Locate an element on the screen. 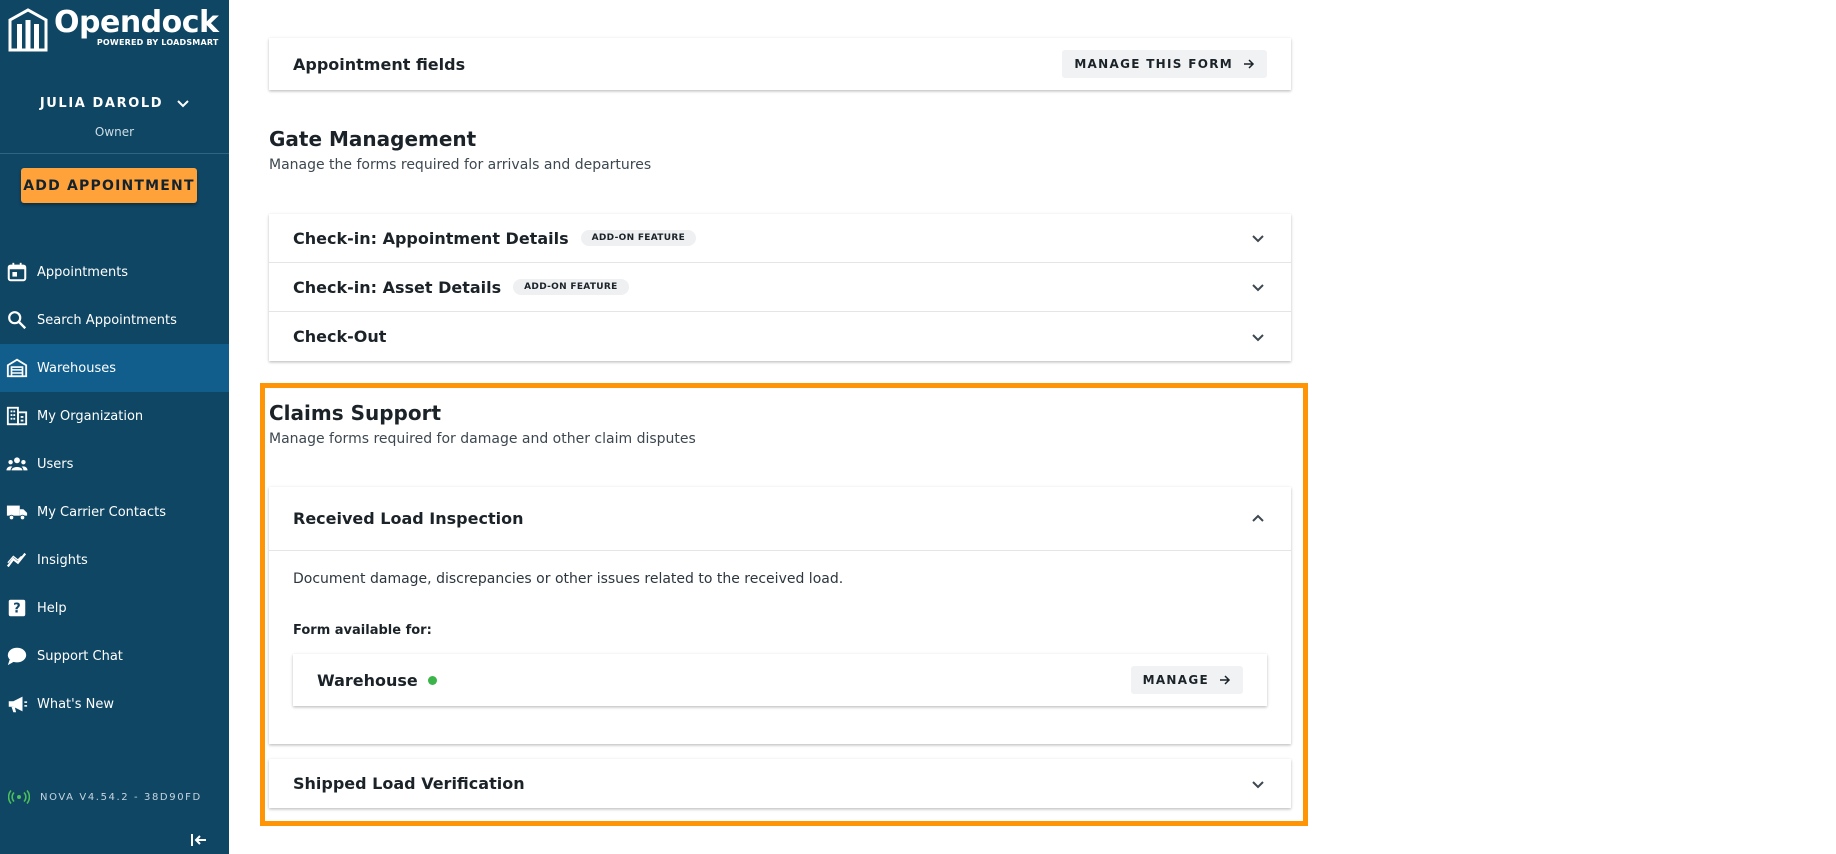 This screenshot has height=854, width=1836. building-icon is located at coordinates (17, 416).